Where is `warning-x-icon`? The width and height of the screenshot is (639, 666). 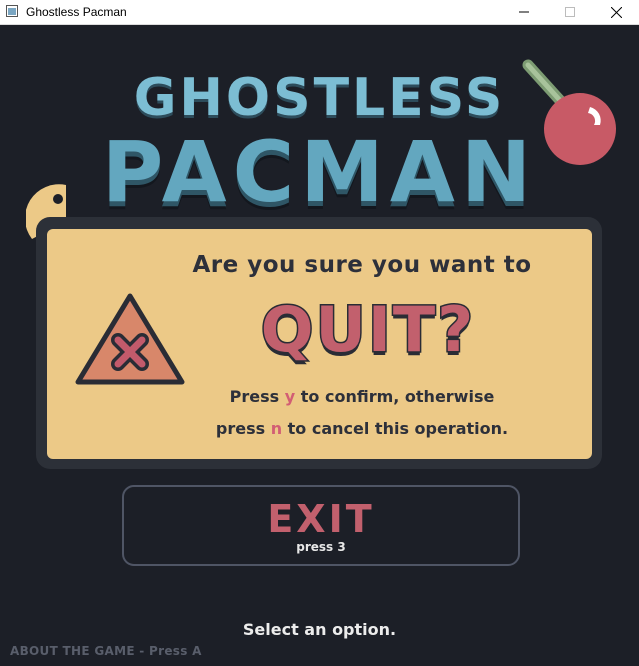
warning-x-icon is located at coordinates (130, 339).